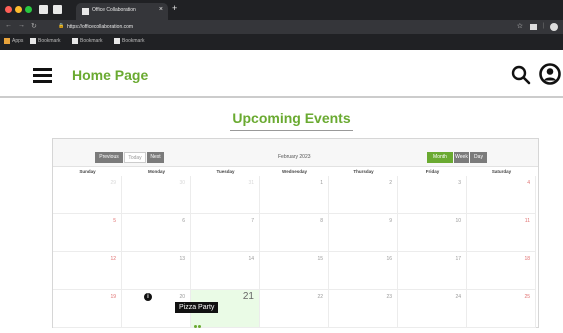 Image resolution: width=563 pixels, height=333 pixels. I want to click on weekday-label: Monday, so click(156, 171).